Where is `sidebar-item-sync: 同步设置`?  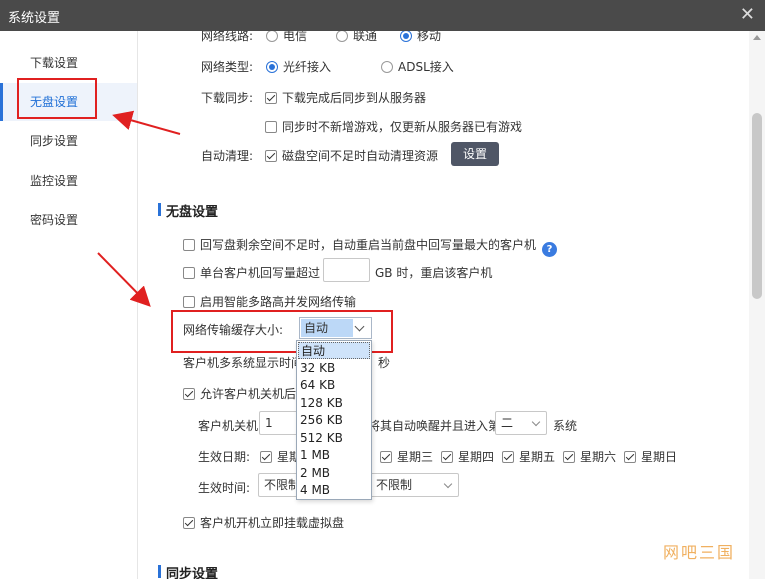 sidebar-item-sync: 同步设置 is located at coordinates (68, 141).